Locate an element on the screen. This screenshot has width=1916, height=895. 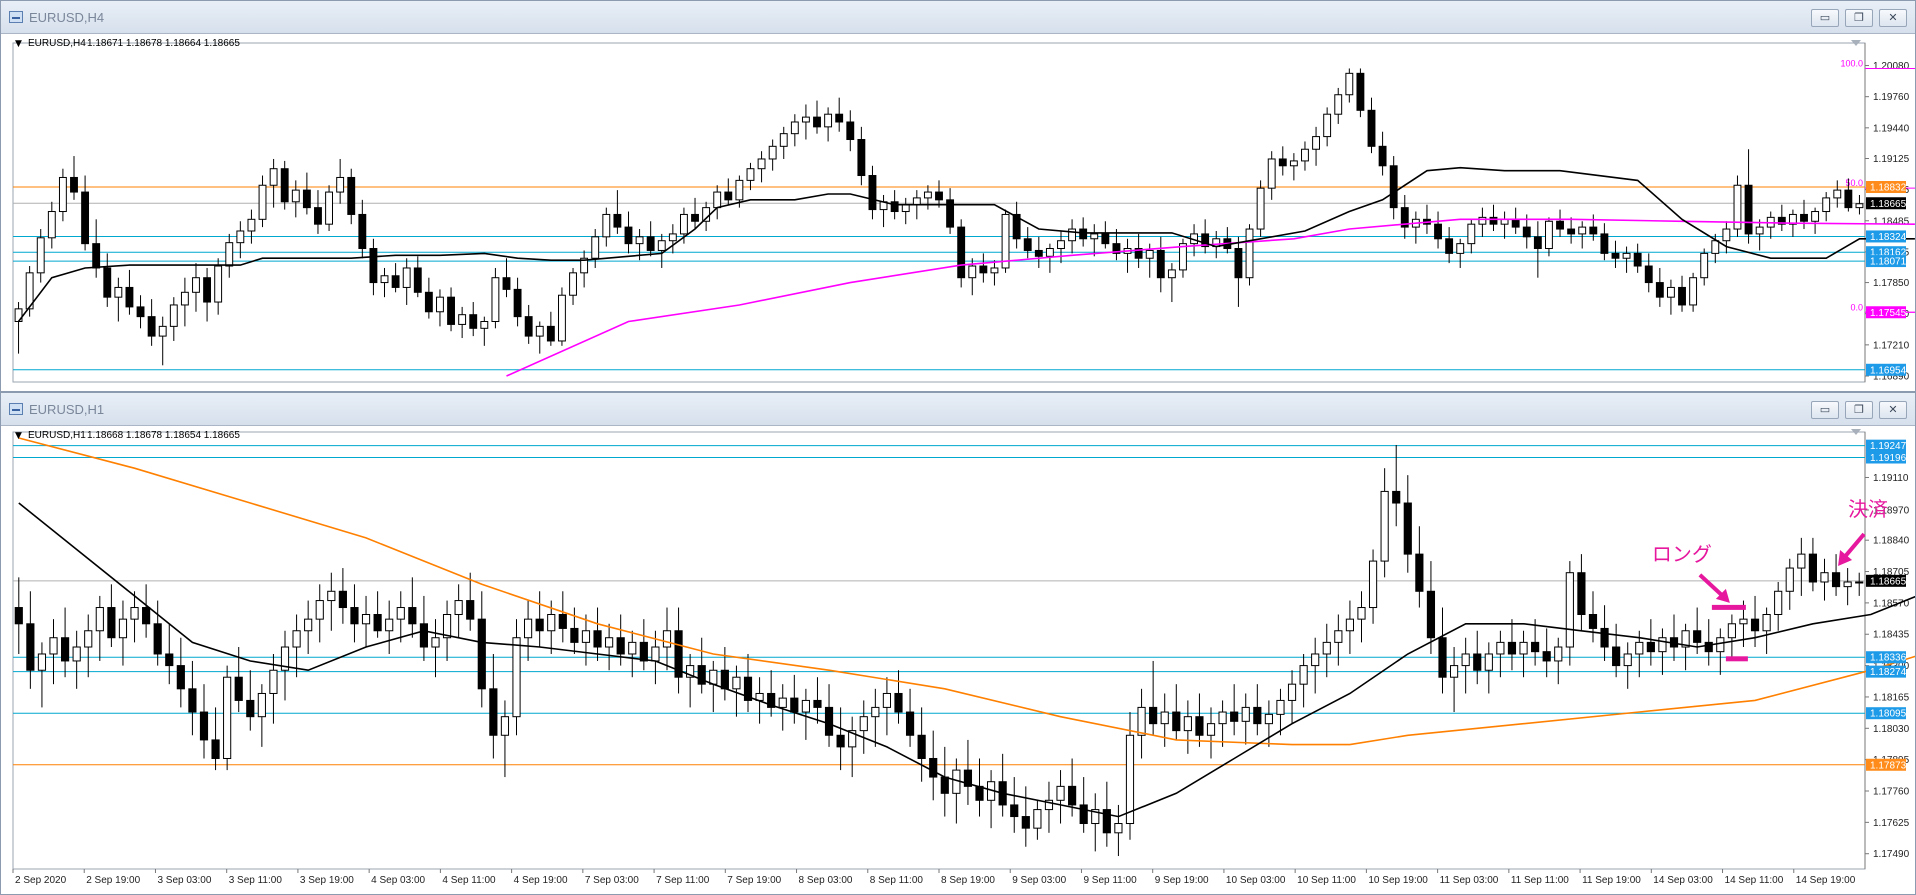
chart-info-ohlc: 1.18668 1.18678 1.18654 1.18665 is located at coordinates (163, 435).